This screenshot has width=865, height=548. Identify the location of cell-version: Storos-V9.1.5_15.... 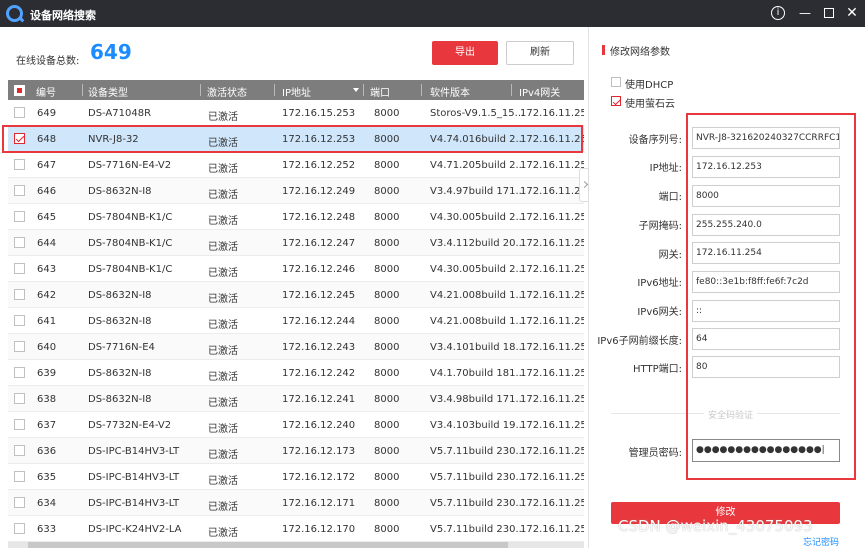
(477, 113).